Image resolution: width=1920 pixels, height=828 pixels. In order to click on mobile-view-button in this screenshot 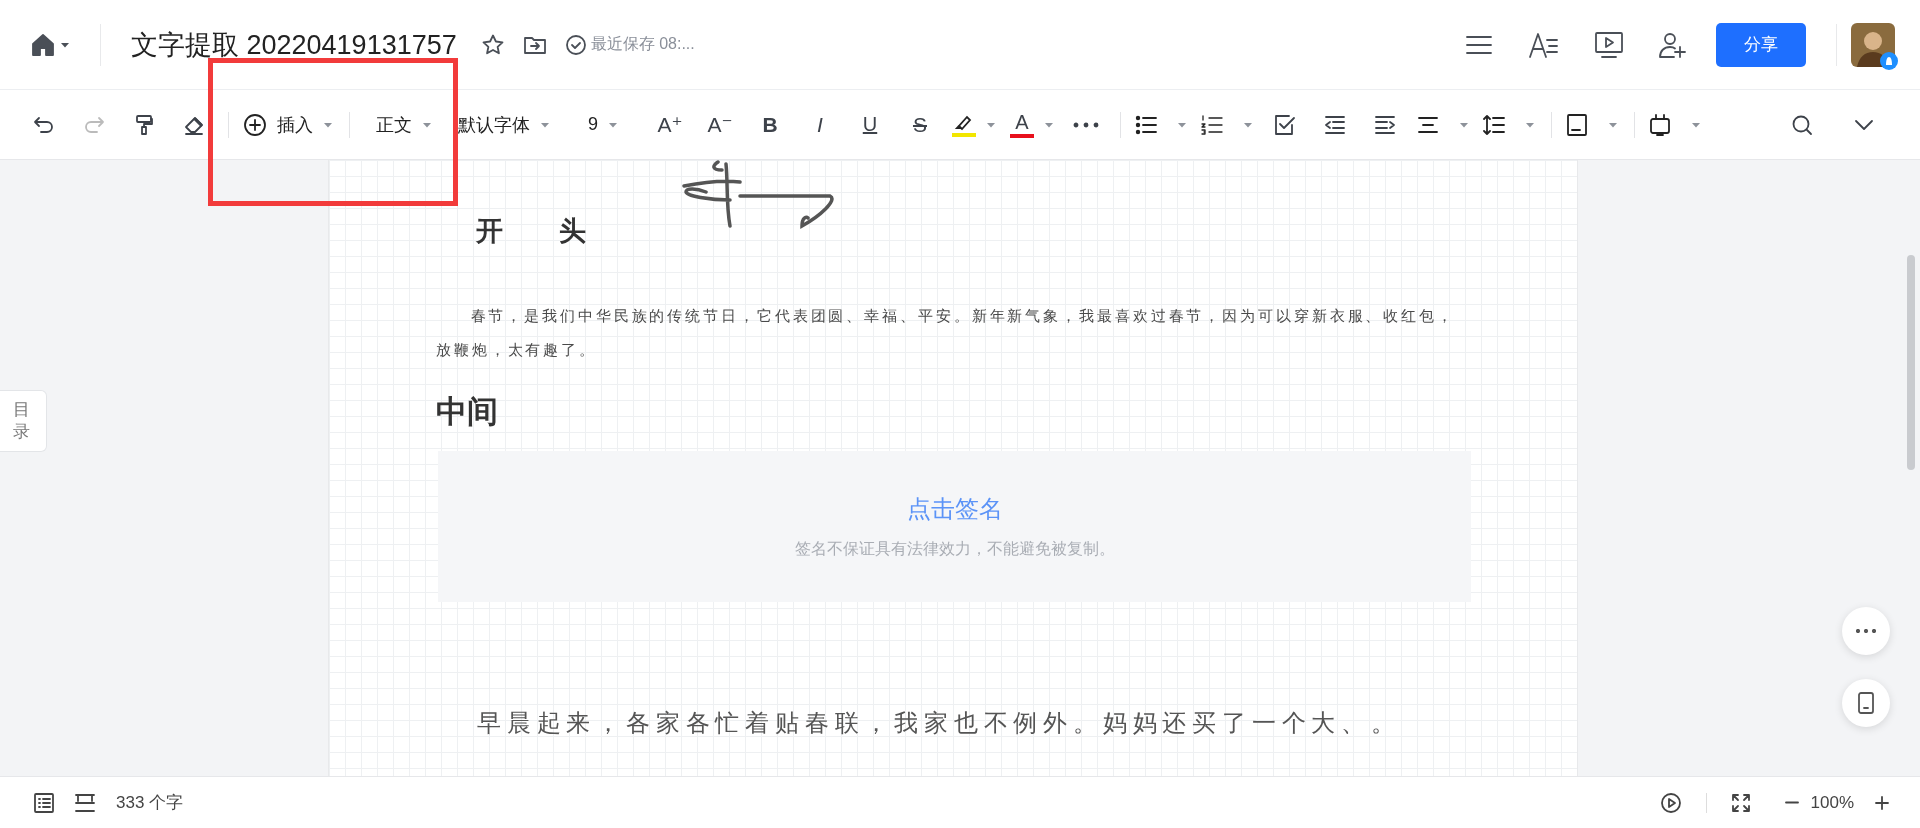, I will do `click(1866, 703)`.